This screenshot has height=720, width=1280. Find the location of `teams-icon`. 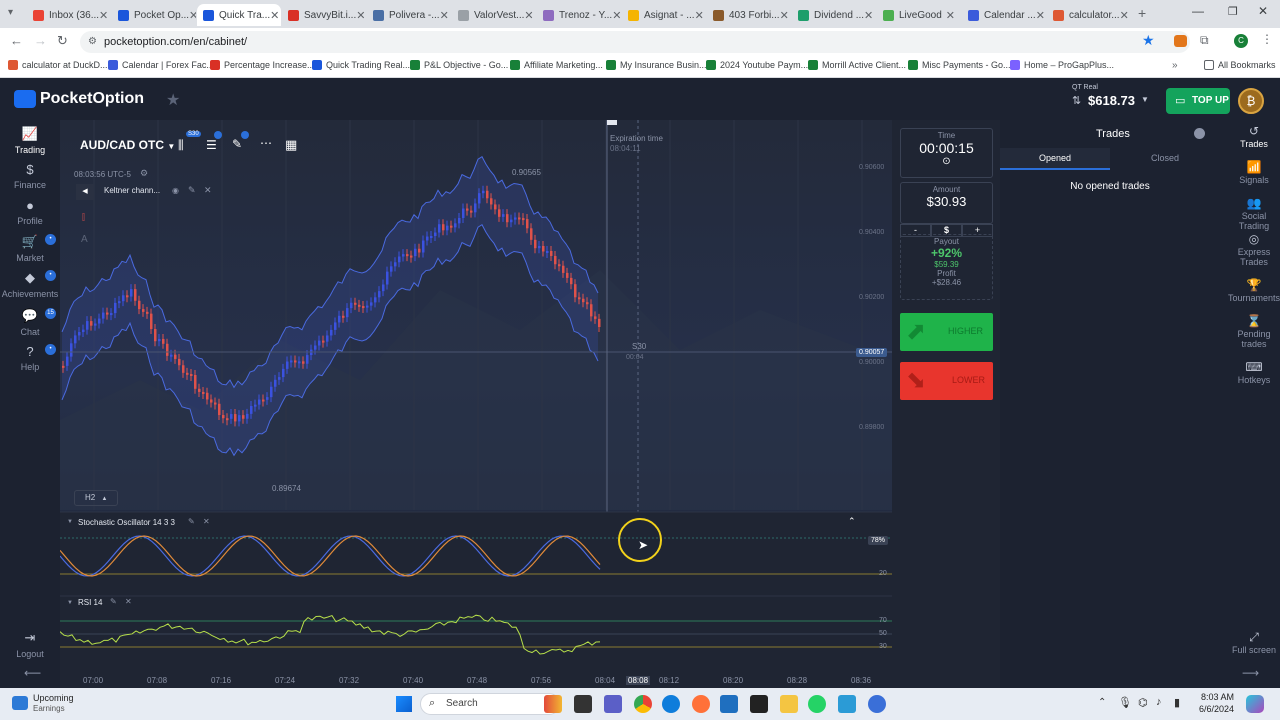

teams-icon is located at coordinates (613, 704).